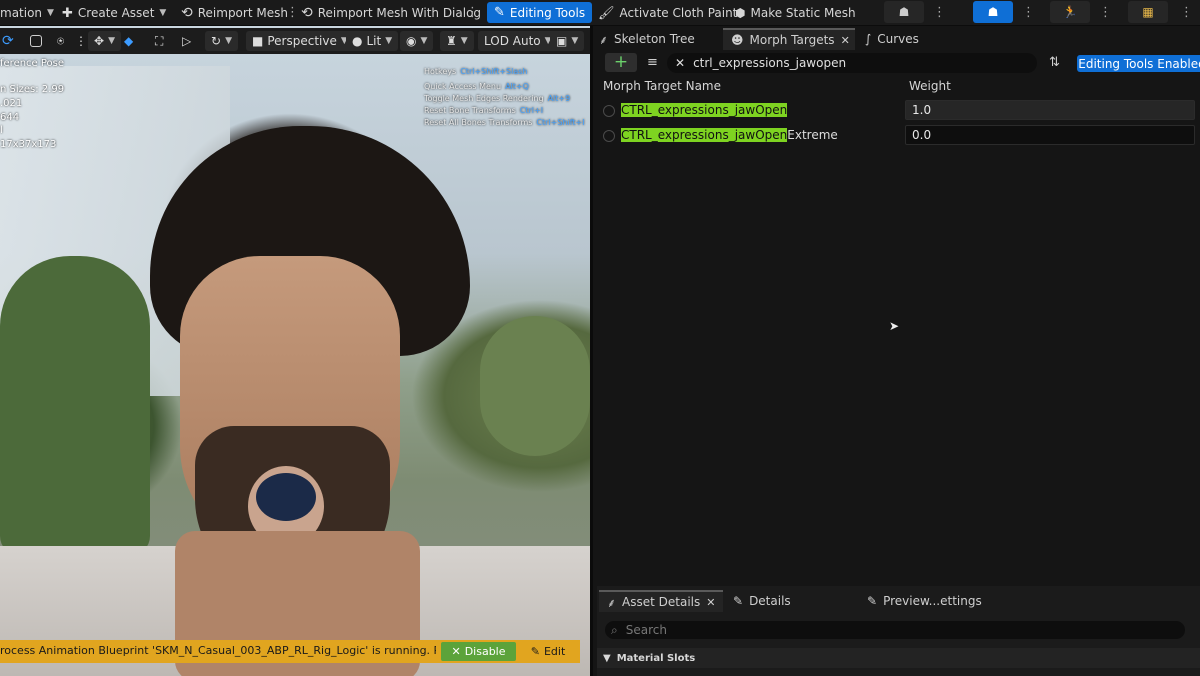 The image size is (1200, 676). I want to click on hotkey-row: Hotkeys Ctrl+Shift+Slash, so click(475, 71).